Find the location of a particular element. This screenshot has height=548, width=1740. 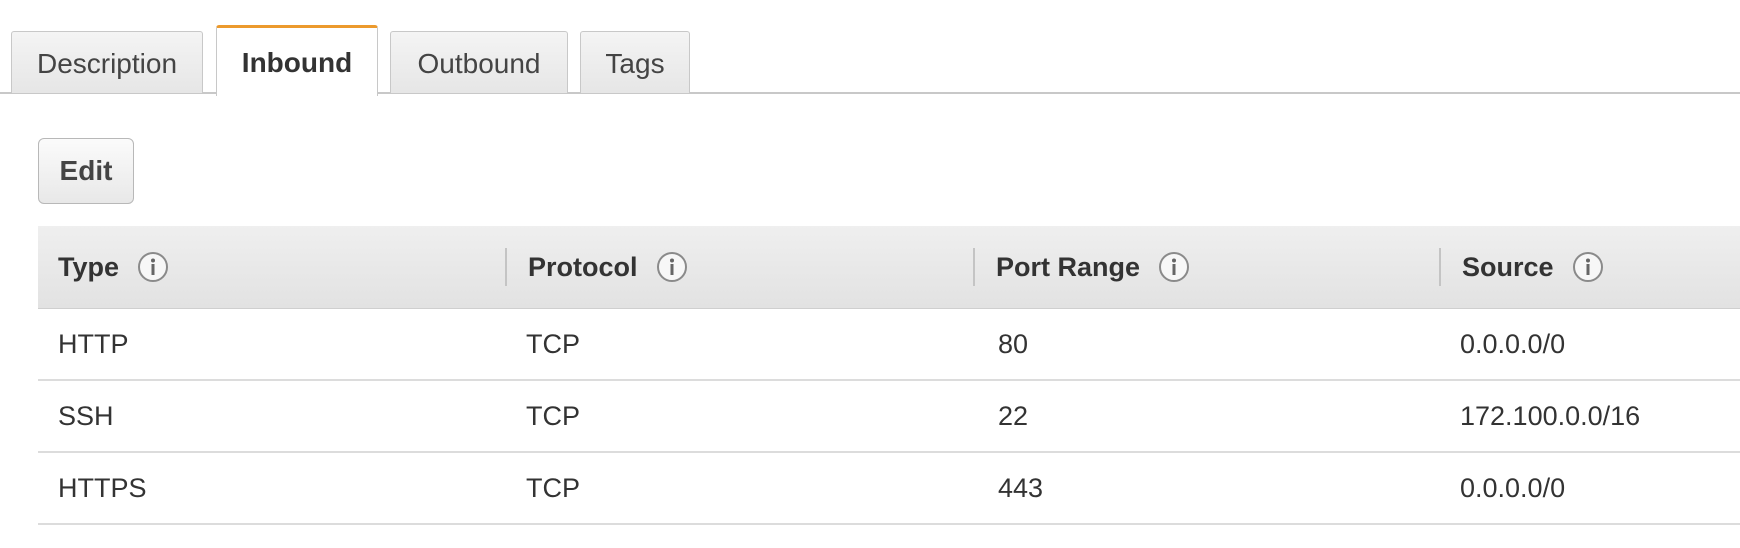

tab-label: Description is located at coordinates (107, 63).